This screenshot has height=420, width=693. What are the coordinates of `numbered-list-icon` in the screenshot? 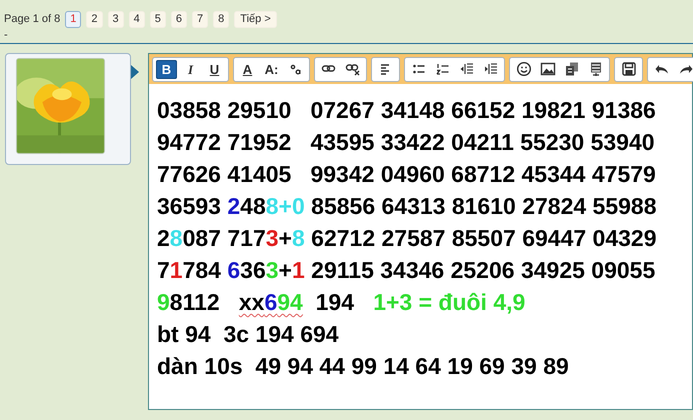 It's located at (442, 69).